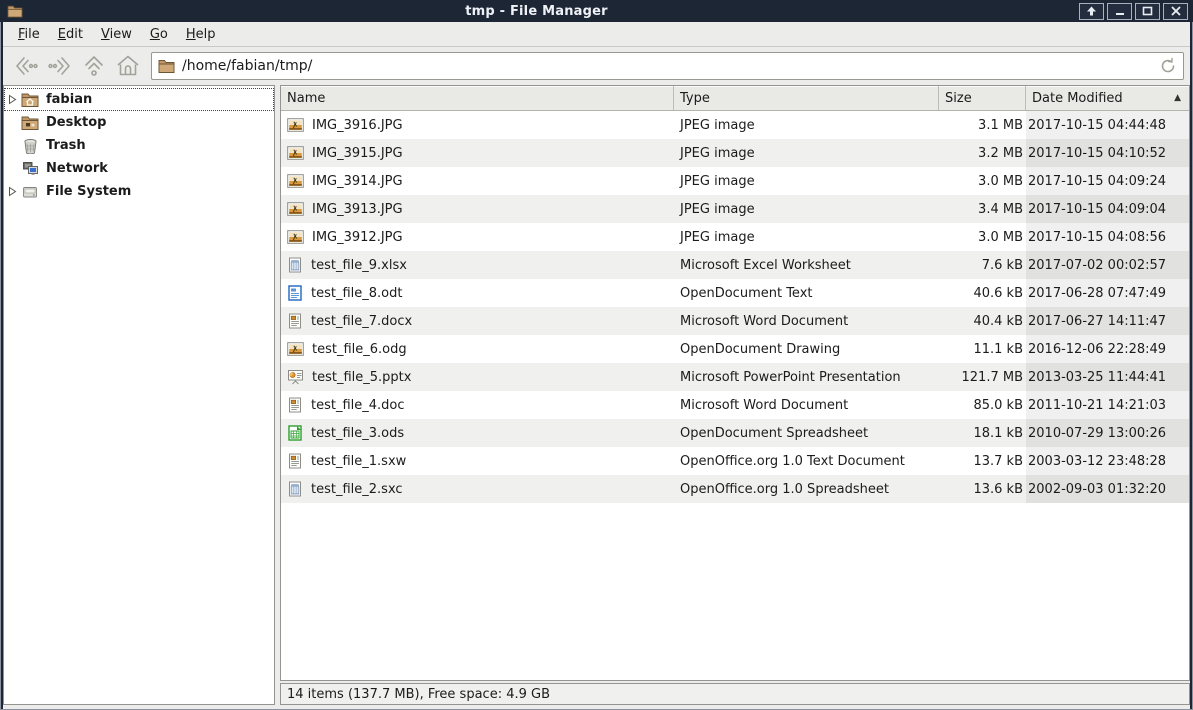 The width and height of the screenshot is (1193, 710). Describe the element at coordinates (998, 349) in the screenshot. I see `size-cell: 11.1 kB` at that location.